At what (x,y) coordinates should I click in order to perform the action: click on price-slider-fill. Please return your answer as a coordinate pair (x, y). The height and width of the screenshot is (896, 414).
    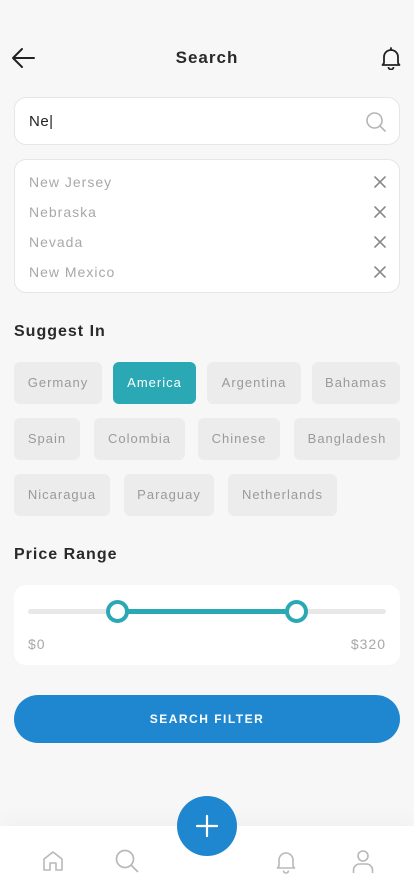
    Looking at the image, I should click on (207, 611).